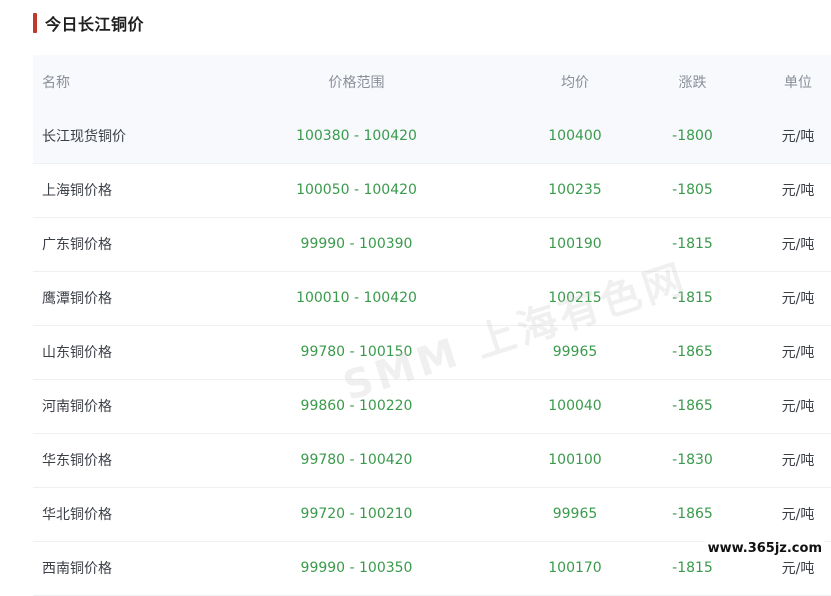 The height and width of the screenshot is (596, 831). What do you see at coordinates (356, 190) in the screenshot?
I see `row-range: 100050 - 100420` at bounding box center [356, 190].